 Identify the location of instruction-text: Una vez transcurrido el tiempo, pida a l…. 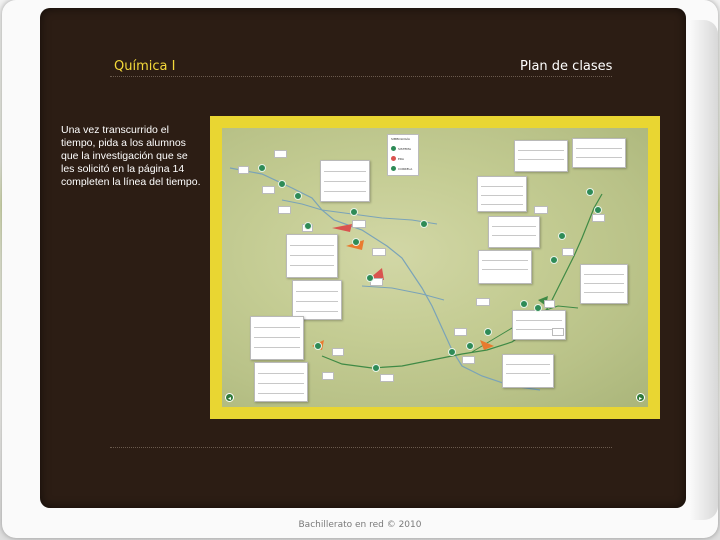
(131, 156).